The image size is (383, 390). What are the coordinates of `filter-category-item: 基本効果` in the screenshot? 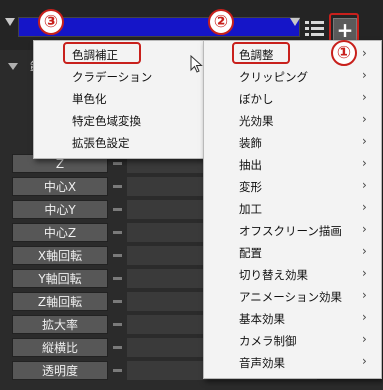 It's located at (262, 319).